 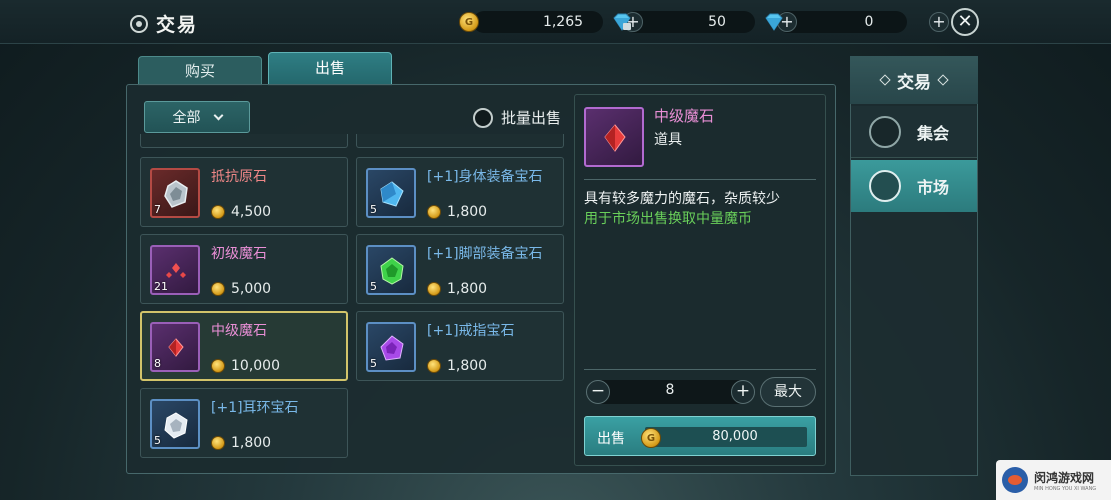 What do you see at coordinates (251, 289) in the screenshot?
I see `item-price-value: 5,000` at bounding box center [251, 289].